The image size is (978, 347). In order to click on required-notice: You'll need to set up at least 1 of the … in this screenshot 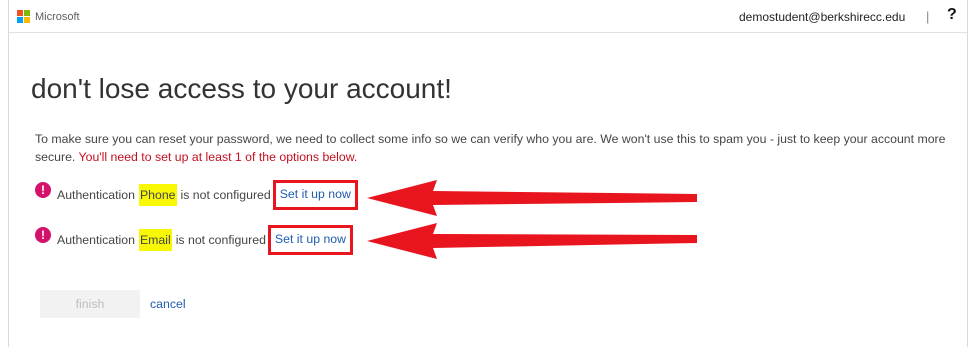, I will do `click(218, 157)`.